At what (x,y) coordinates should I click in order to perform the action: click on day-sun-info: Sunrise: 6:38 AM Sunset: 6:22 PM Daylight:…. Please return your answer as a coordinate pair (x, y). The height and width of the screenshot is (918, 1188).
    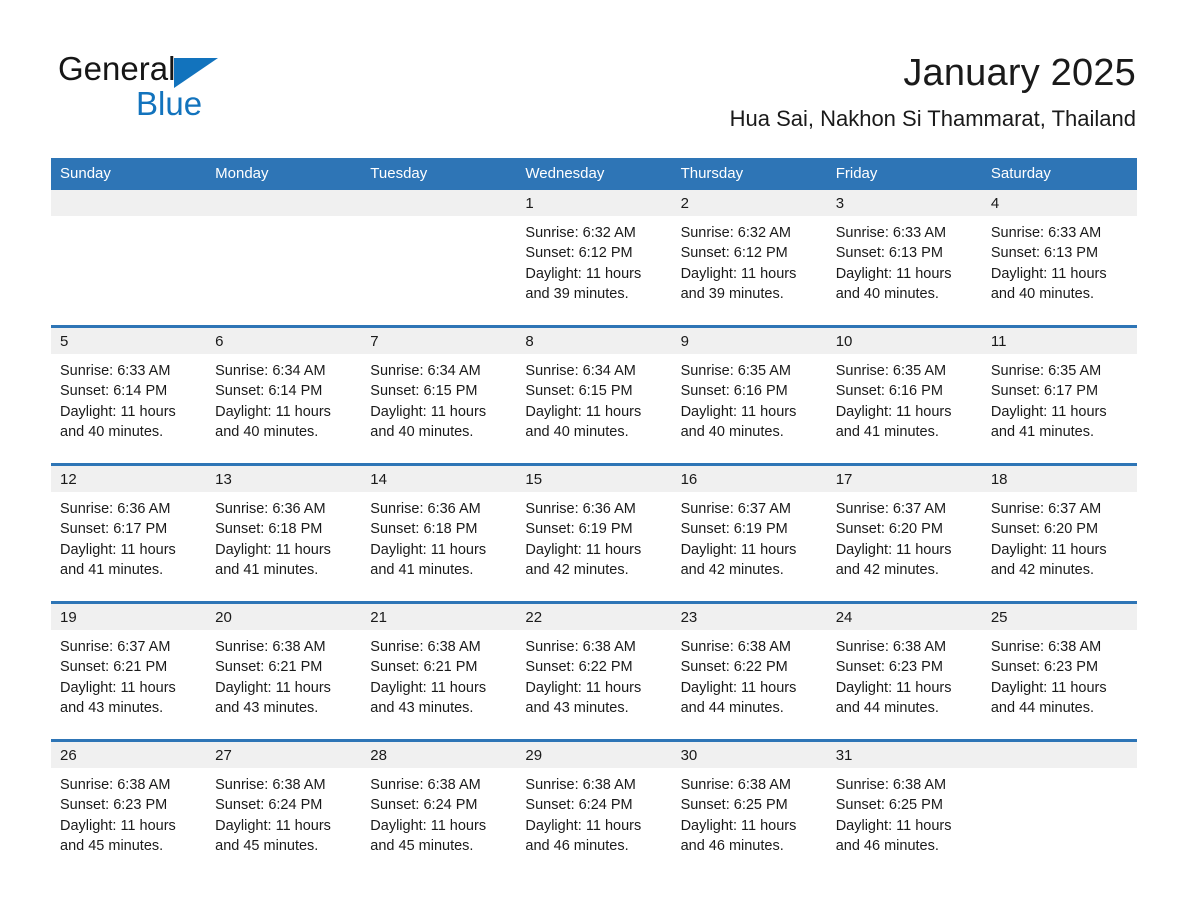
    Looking at the image, I should click on (749, 674).